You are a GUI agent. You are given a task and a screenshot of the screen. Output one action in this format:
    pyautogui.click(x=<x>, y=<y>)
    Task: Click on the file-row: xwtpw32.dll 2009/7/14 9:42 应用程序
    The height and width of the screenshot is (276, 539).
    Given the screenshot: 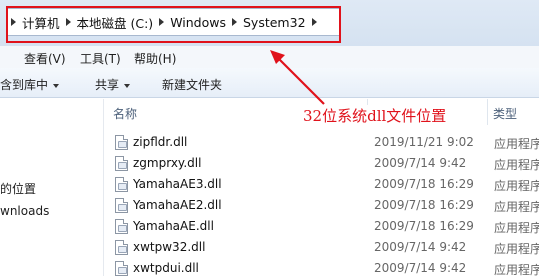 What is the action you would take?
    pyautogui.click(x=322, y=247)
    